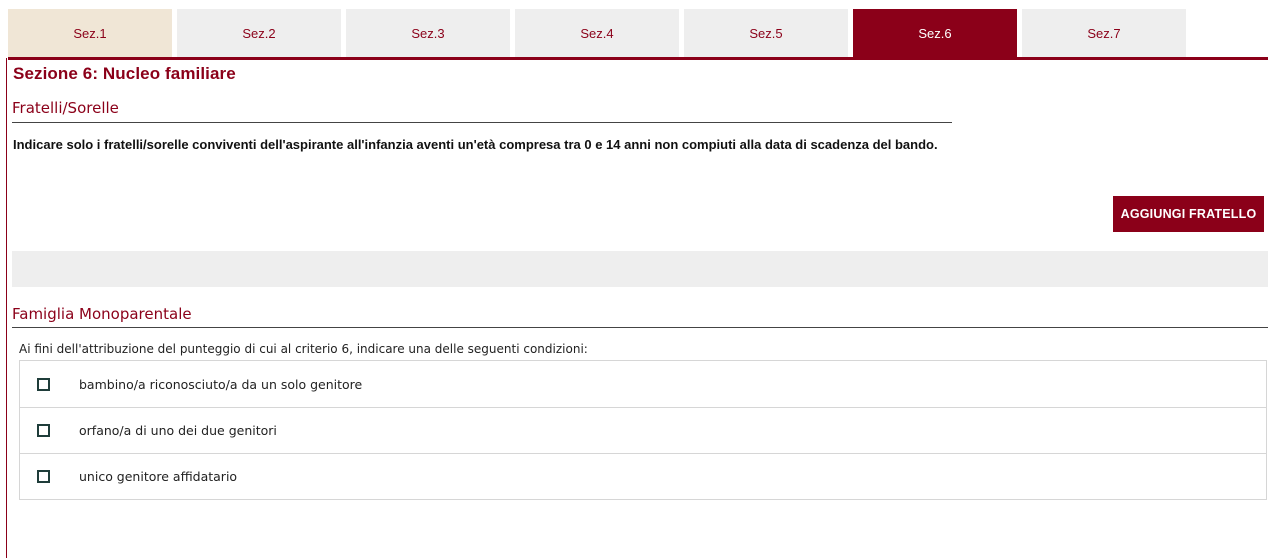  What do you see at coordinates (638, 58) in the screenshot?
I see `tabs-underline` at bounding box center [638, 58].